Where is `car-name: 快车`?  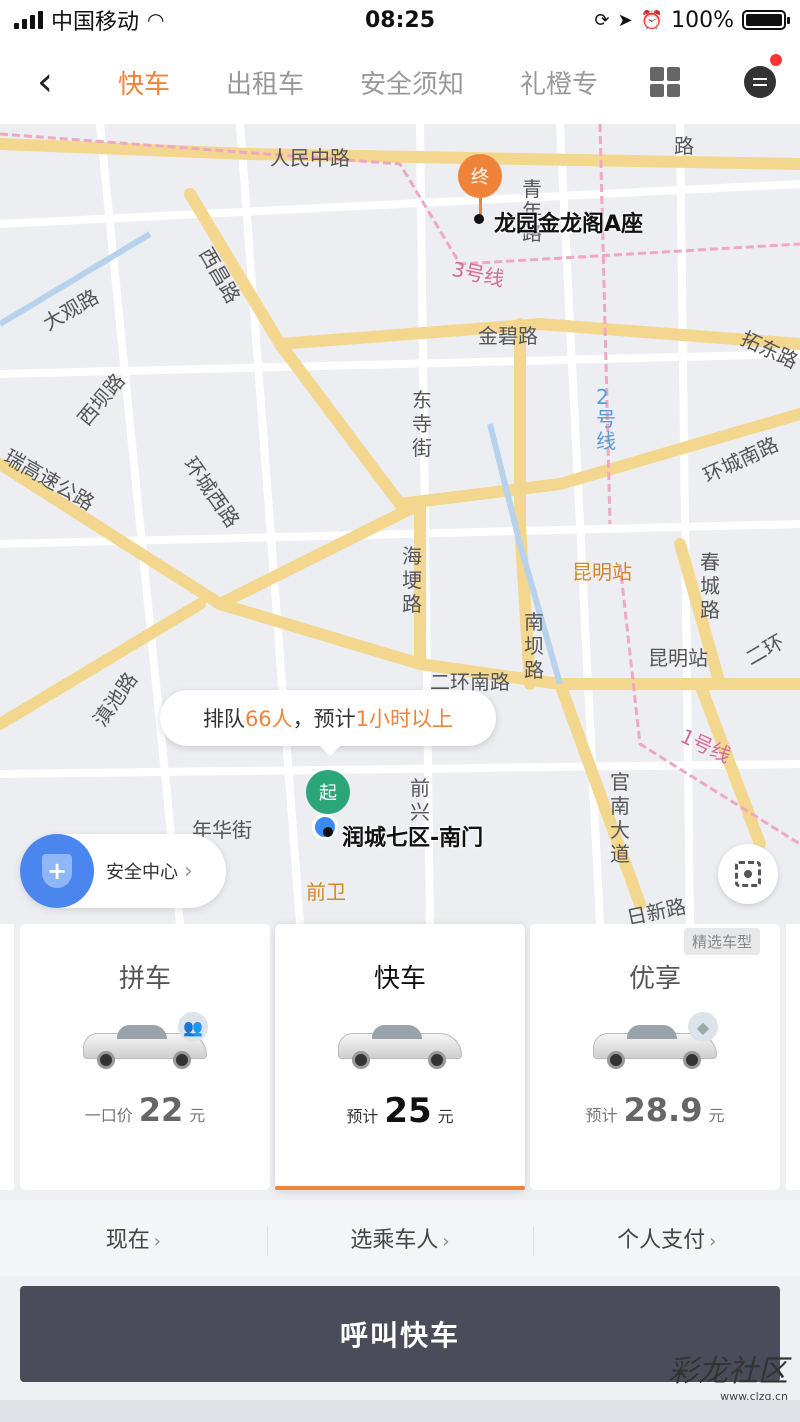 car-name: 快车 is located at coordinates (399, 979).